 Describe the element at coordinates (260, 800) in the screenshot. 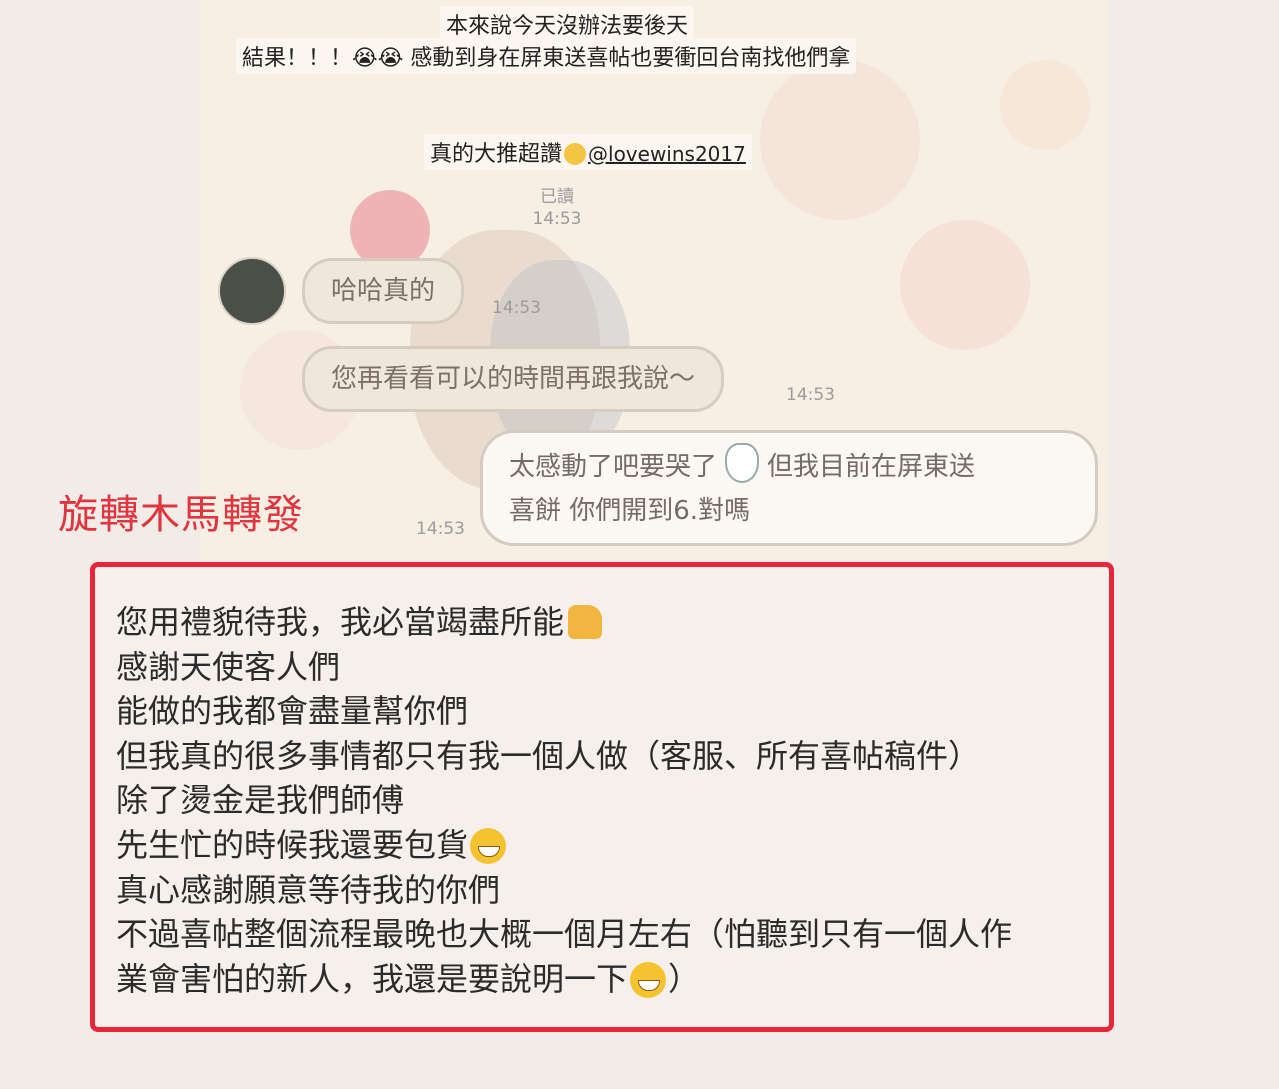

I see `message-line: 除了燙金是我們師傅` at that location.